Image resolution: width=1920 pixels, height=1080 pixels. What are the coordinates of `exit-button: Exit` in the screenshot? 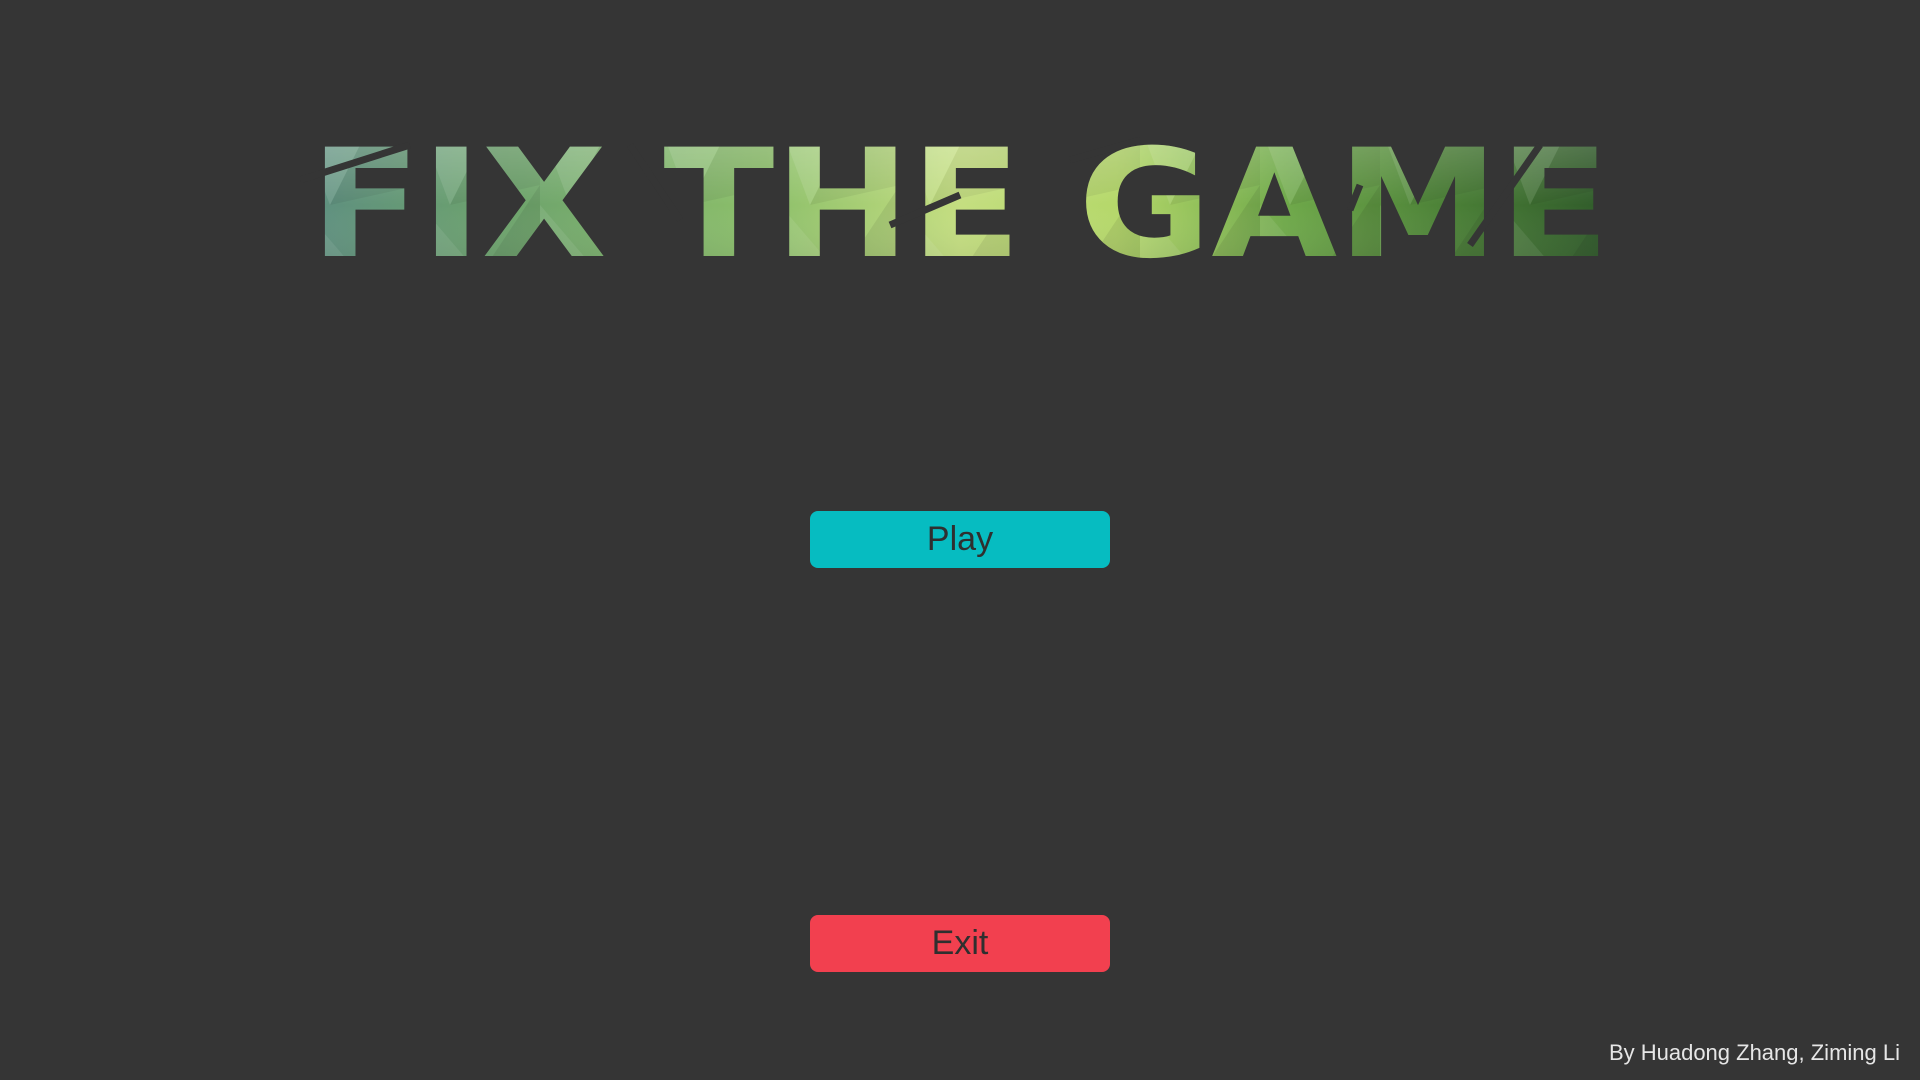 It's located at (960, 943).